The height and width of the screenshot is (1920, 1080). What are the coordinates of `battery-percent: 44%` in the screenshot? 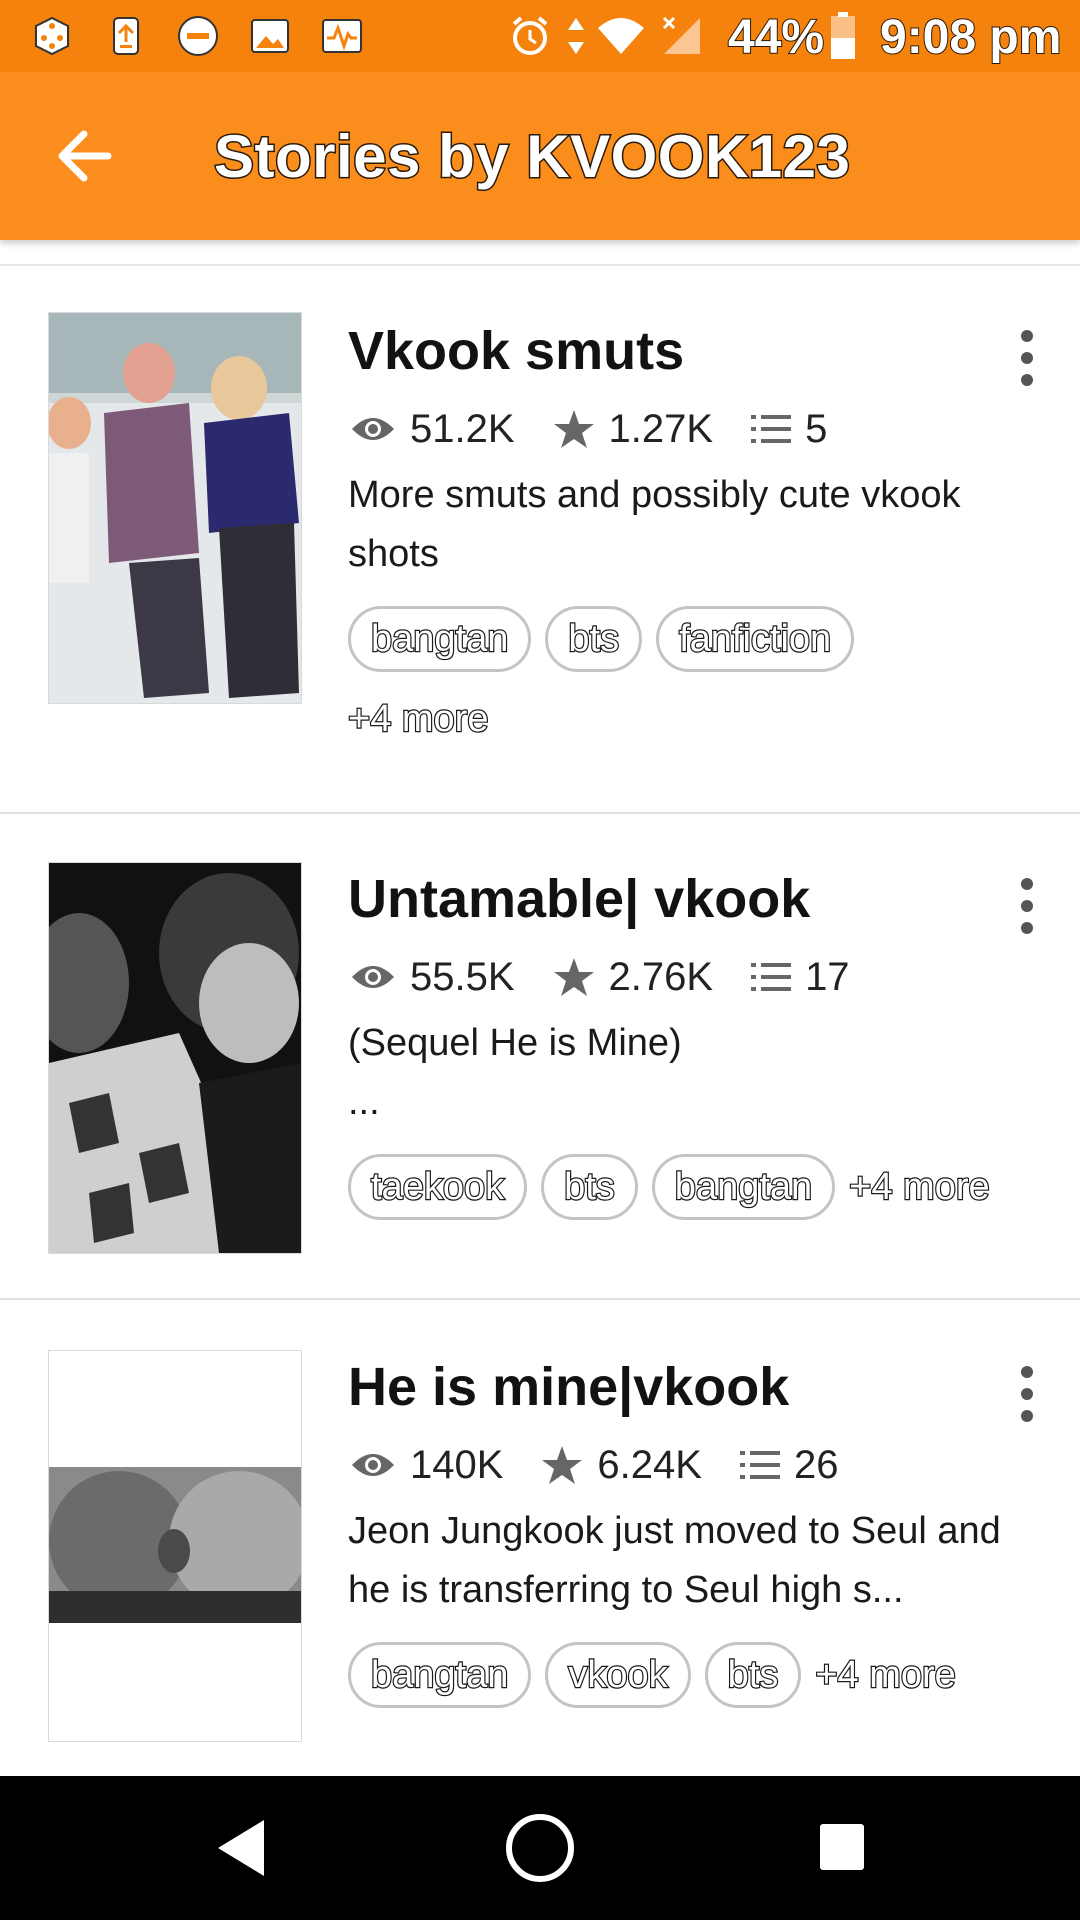 It's located at (776, 37).